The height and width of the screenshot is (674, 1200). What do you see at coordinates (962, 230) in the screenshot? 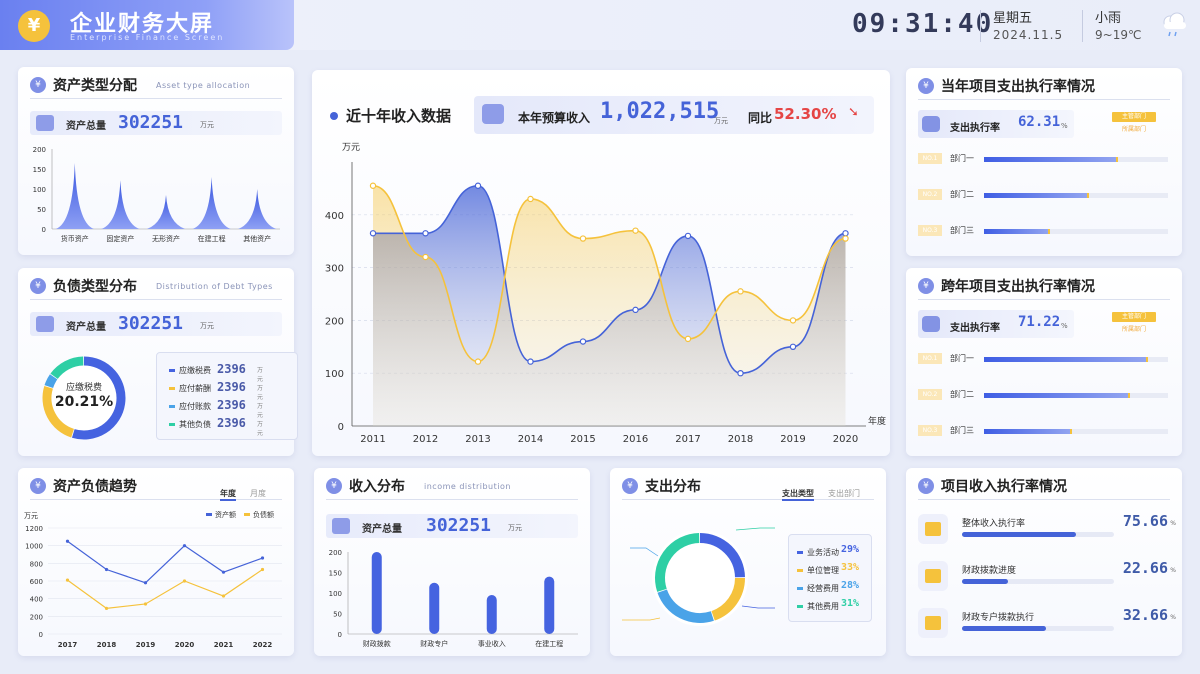
I see `dept-name: 部门三` at bounding box center [962, 230].